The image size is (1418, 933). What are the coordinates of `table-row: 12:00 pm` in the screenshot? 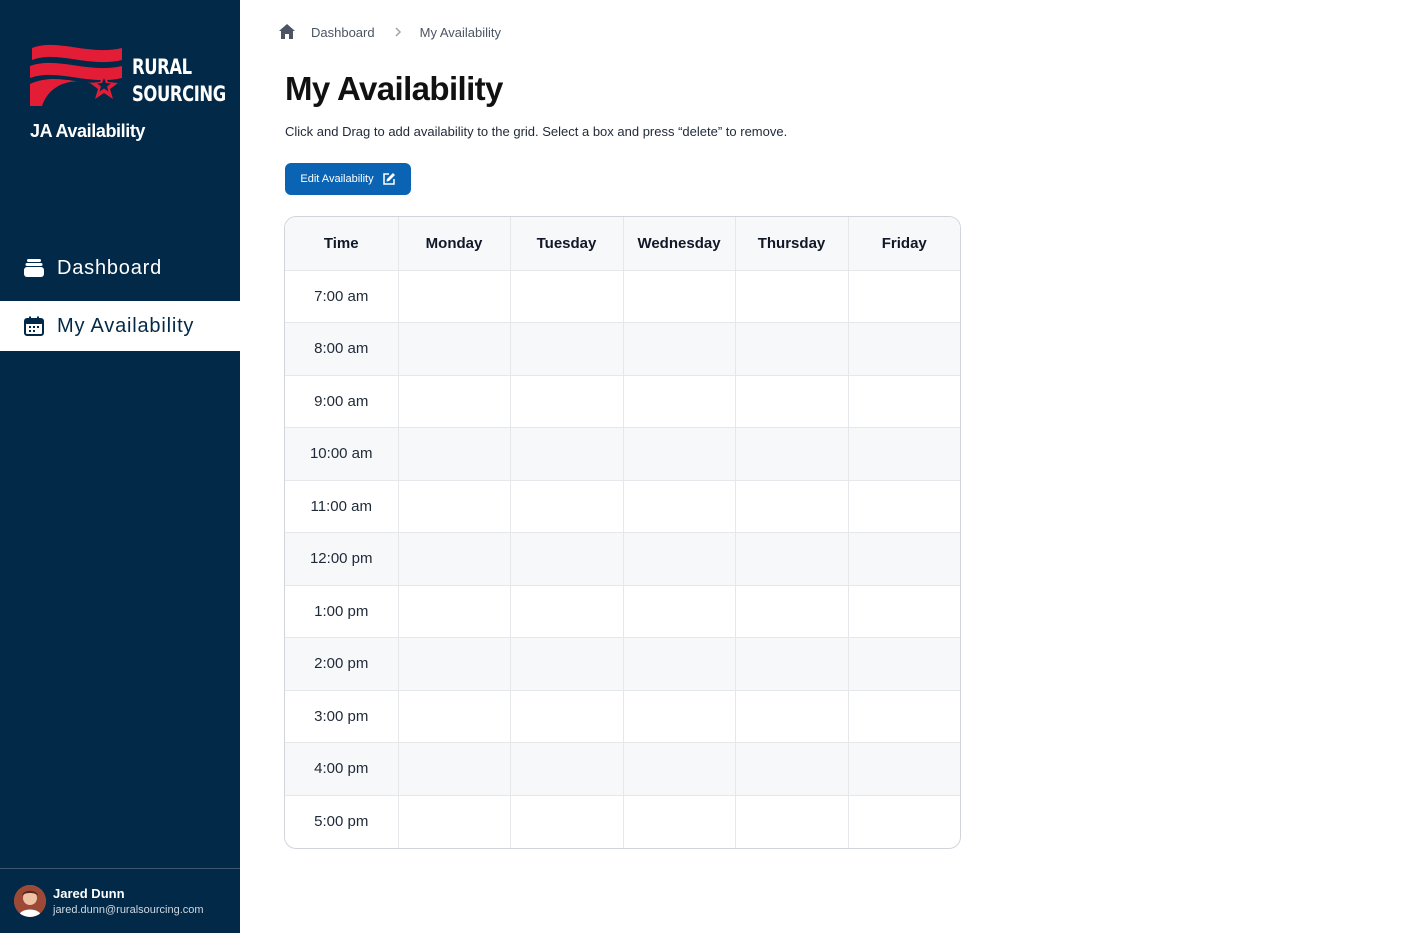 It's located at (622, 559).